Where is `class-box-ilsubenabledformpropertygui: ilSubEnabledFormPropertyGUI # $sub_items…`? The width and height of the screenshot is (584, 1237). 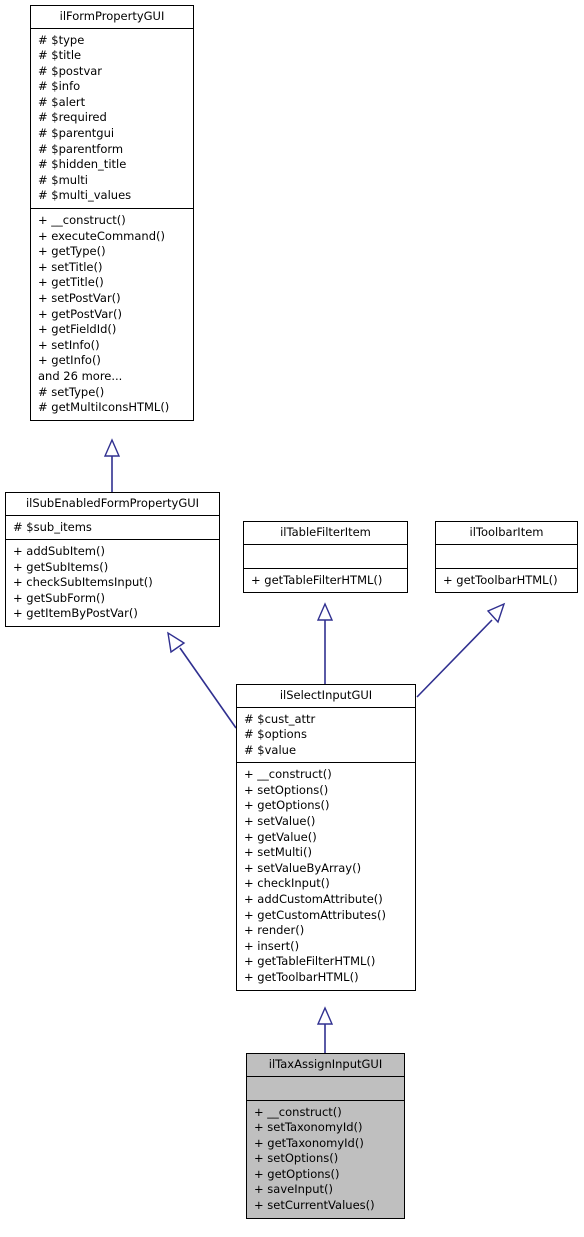
class-box-ilsubenabledformpropertygui: ilSubEnabledFormPropertyGUI # $sub_items… is located at coordinates (112, 560).